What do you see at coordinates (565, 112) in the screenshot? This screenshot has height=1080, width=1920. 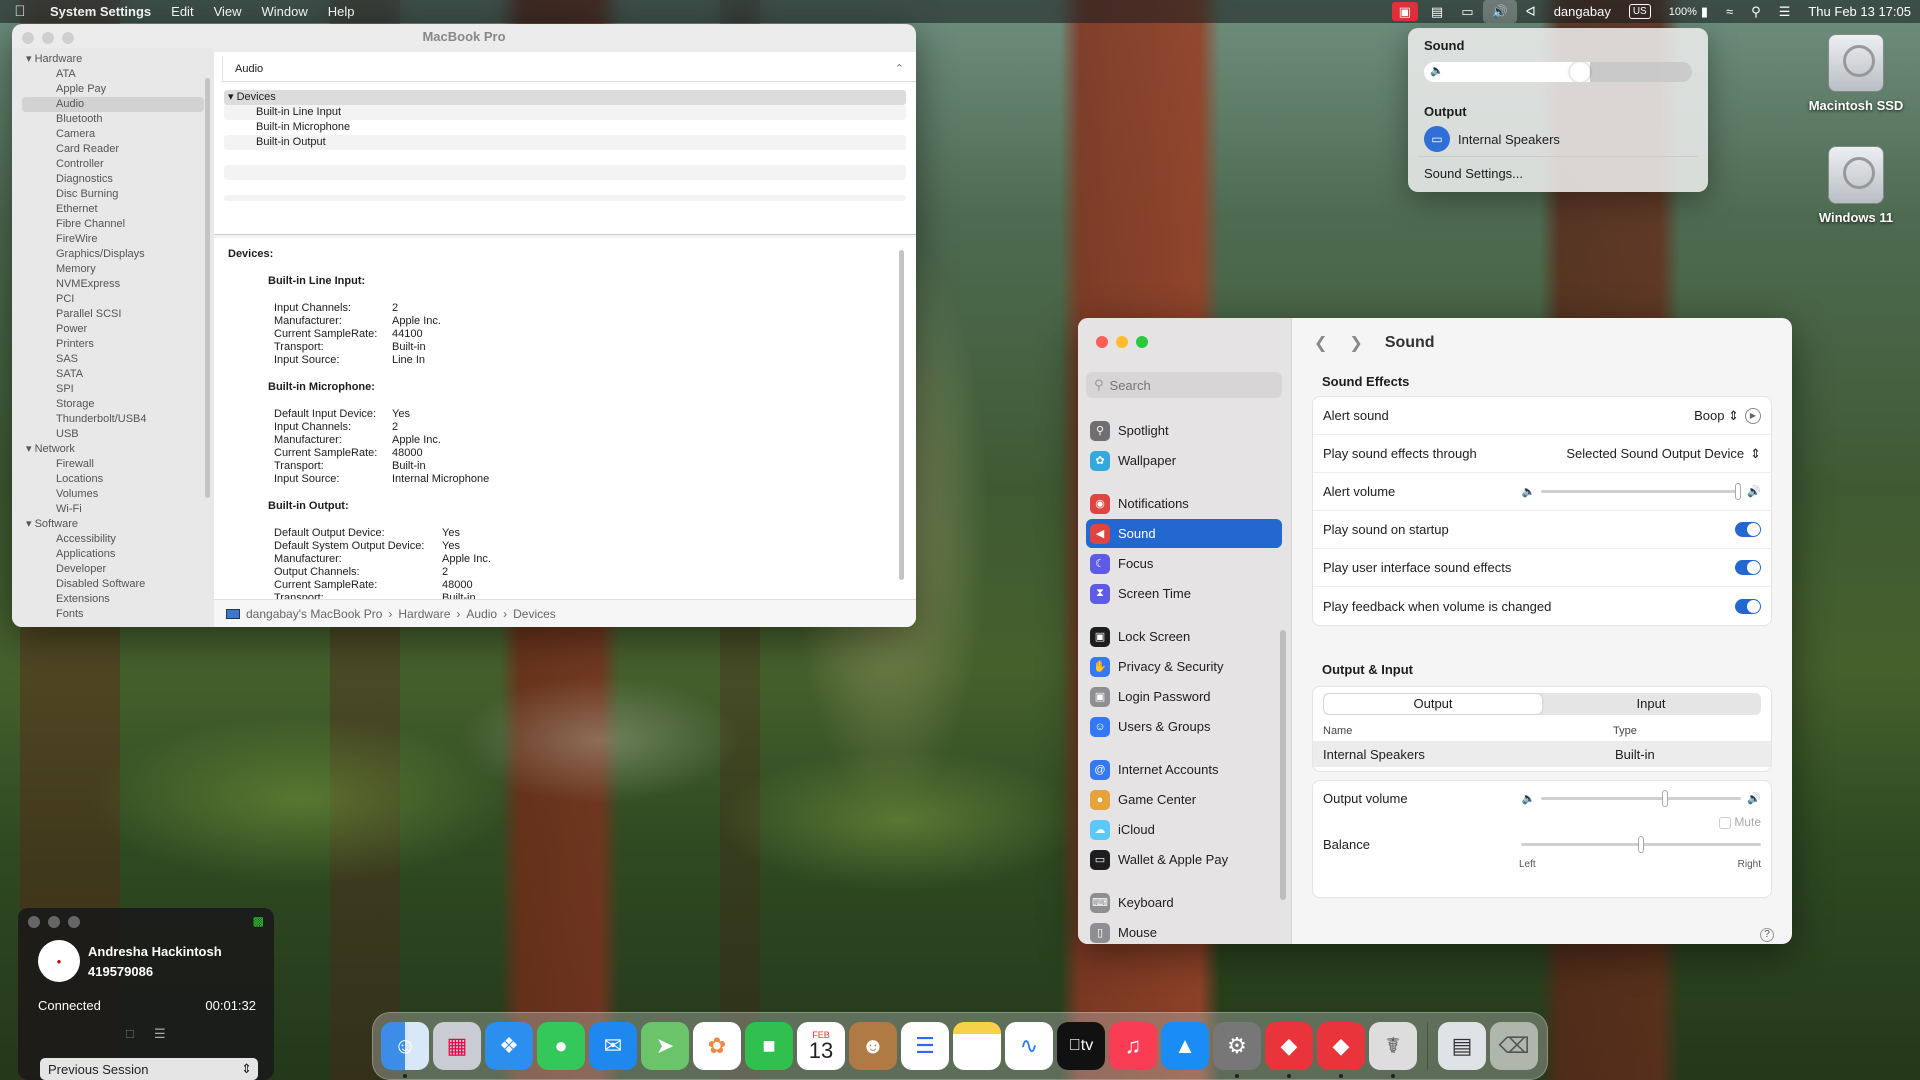 I see `tree-item: Built-in Line Input` at bounding box center [565, 112].